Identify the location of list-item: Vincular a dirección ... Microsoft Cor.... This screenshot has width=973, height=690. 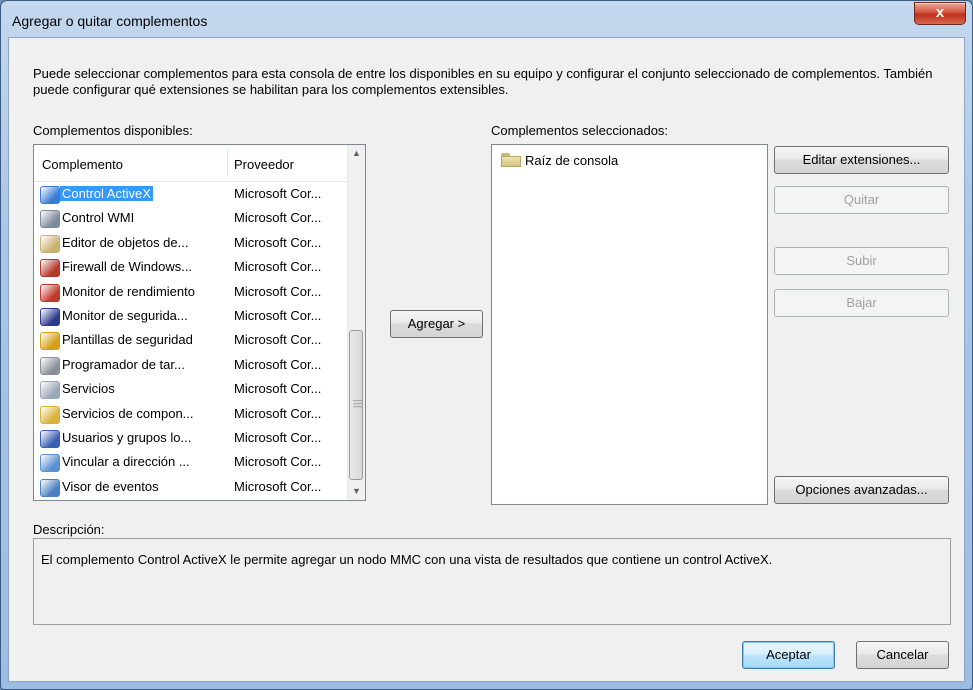
(191, 462).